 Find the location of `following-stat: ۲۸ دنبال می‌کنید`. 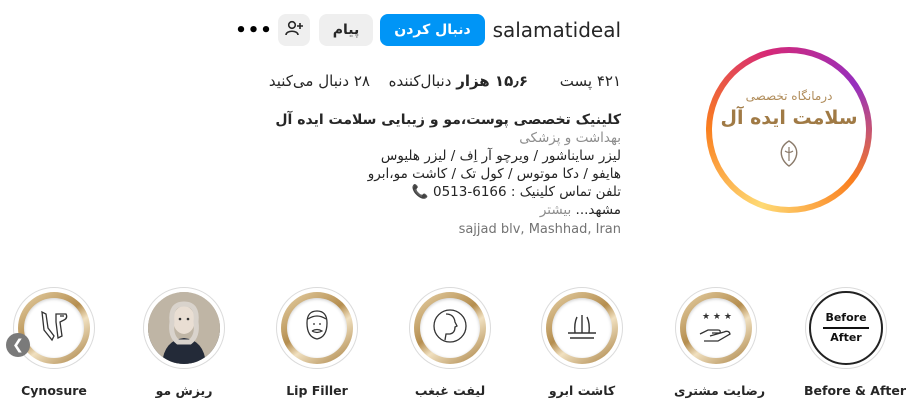

following-stat: ۲۸ دنبال می‌کنید is located at coordinates (319, 81).